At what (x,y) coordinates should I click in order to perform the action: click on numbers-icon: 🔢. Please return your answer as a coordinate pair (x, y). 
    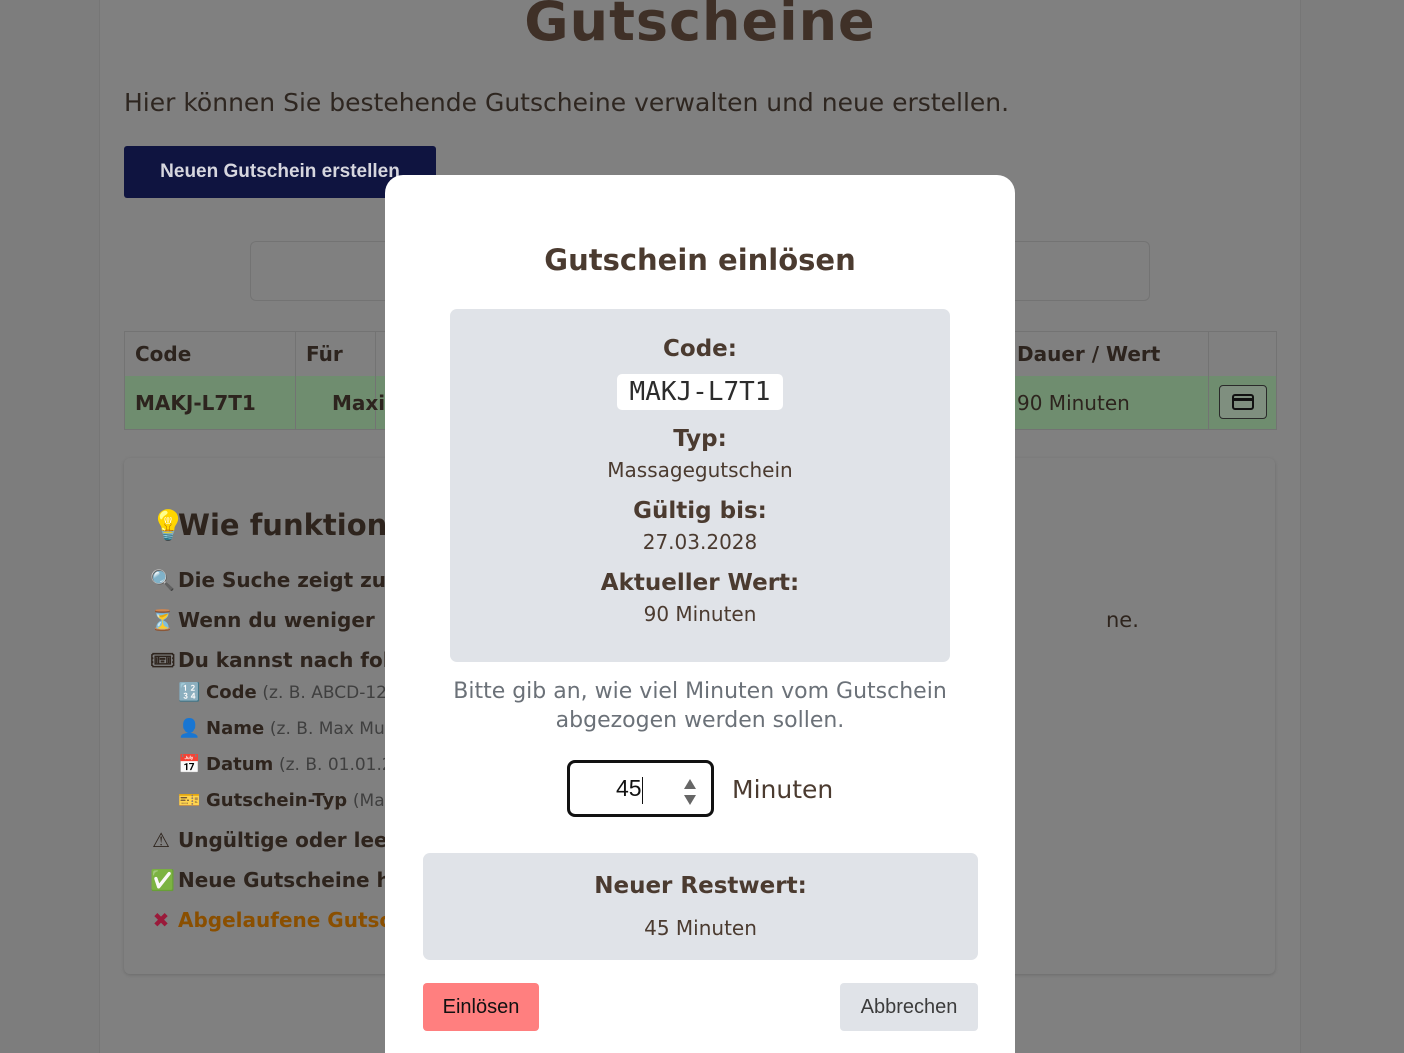
    Looking at the image, I should click on (189, 692).